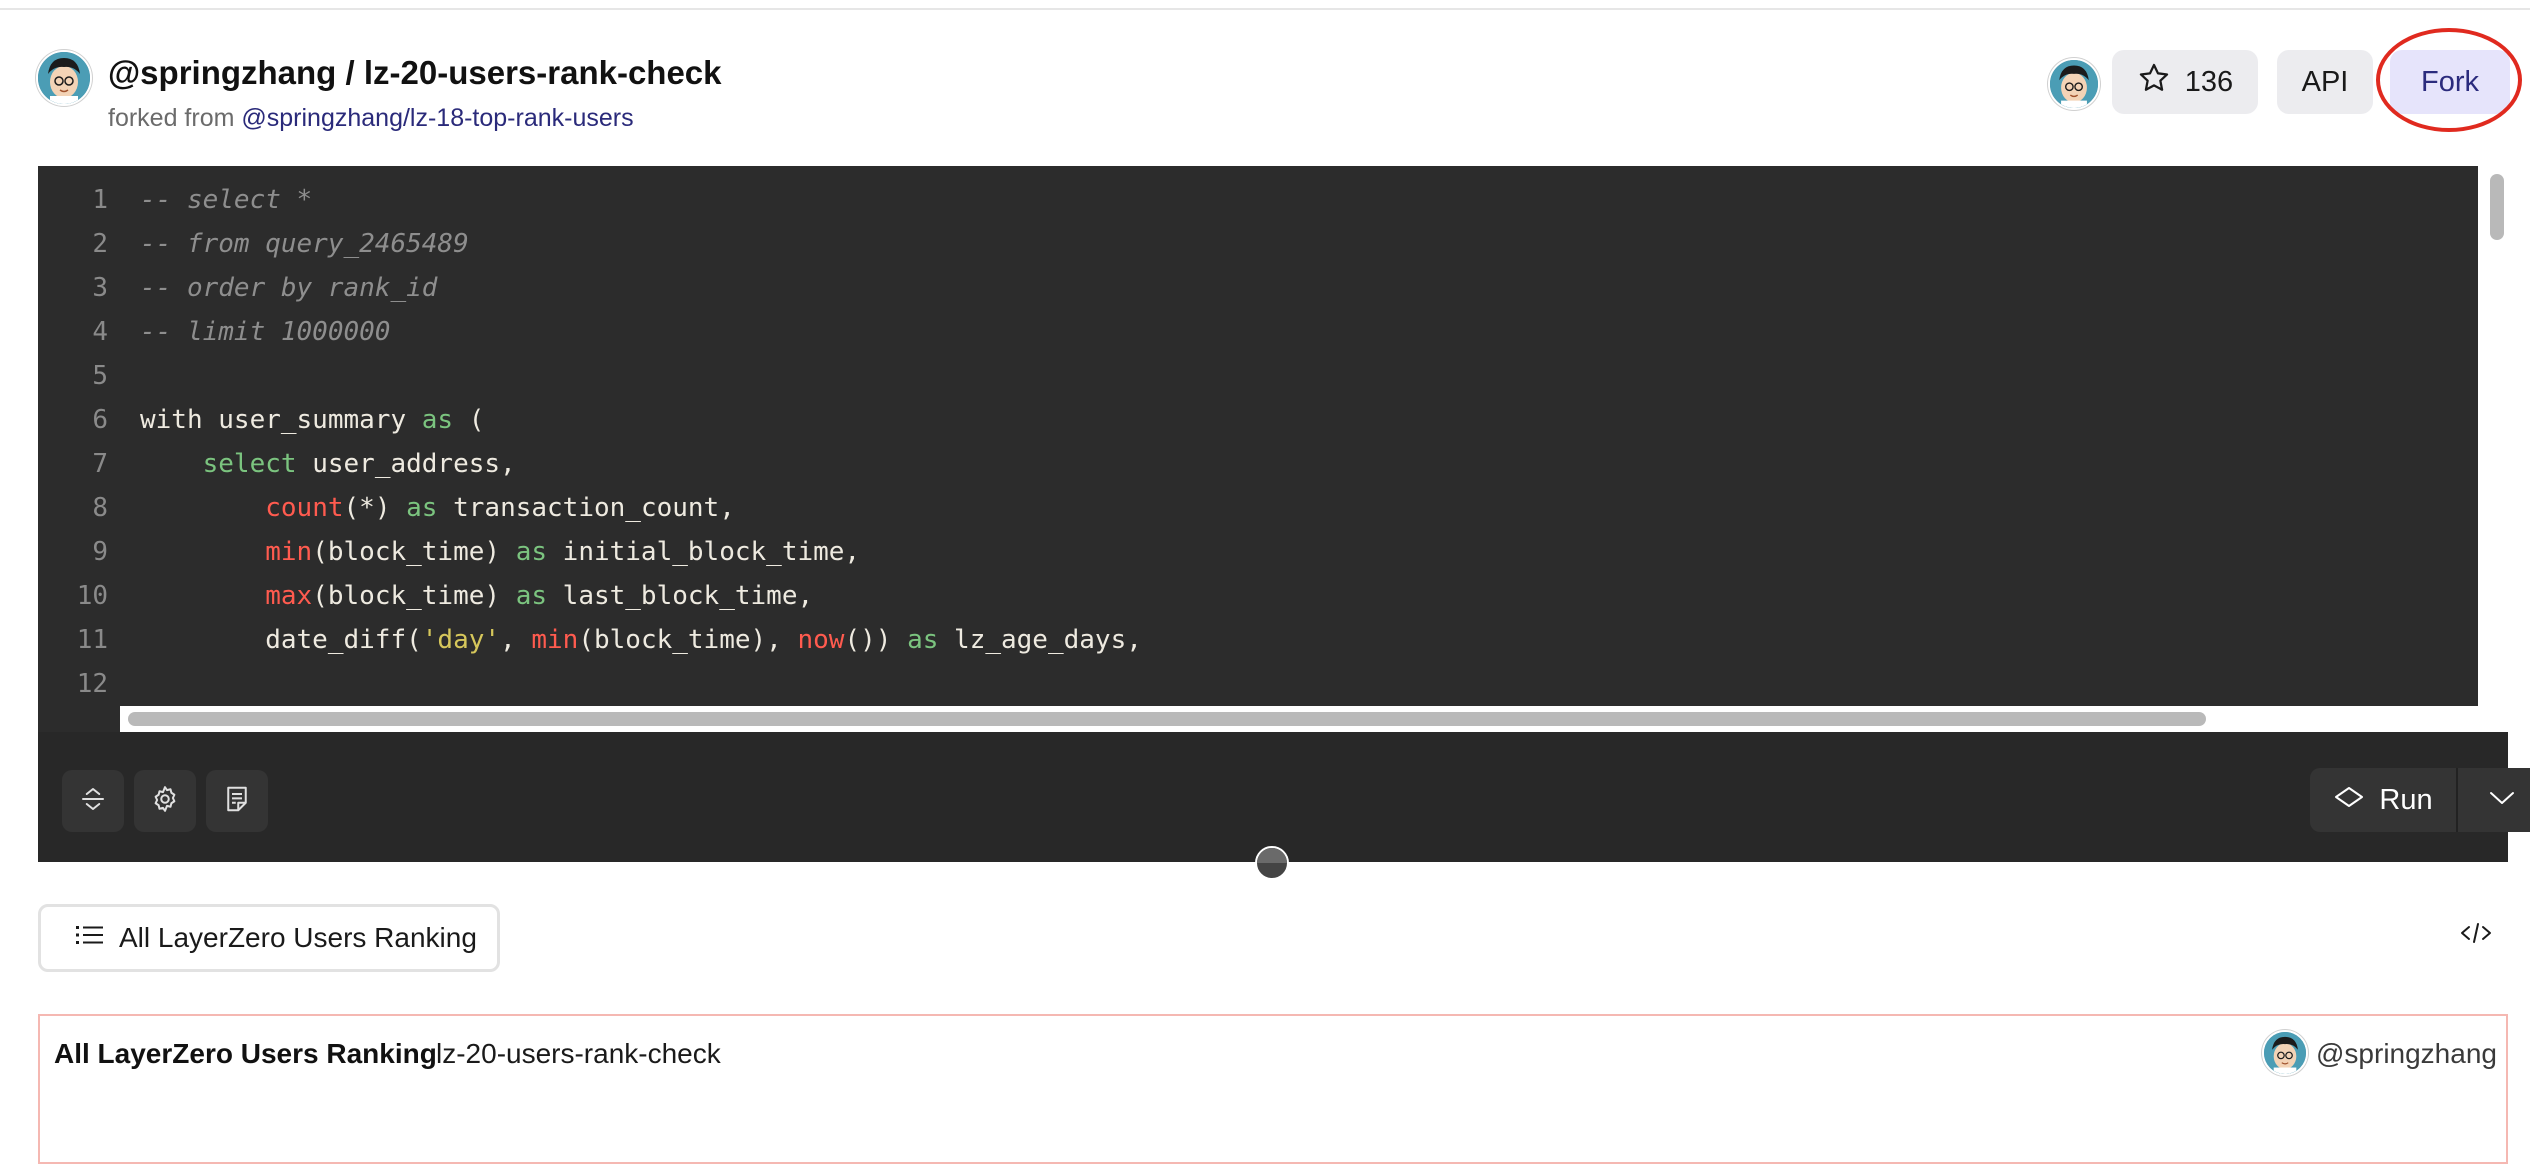  I want to click on code-line: 8 count(*) as transaction_count,, so click(1258, 508).